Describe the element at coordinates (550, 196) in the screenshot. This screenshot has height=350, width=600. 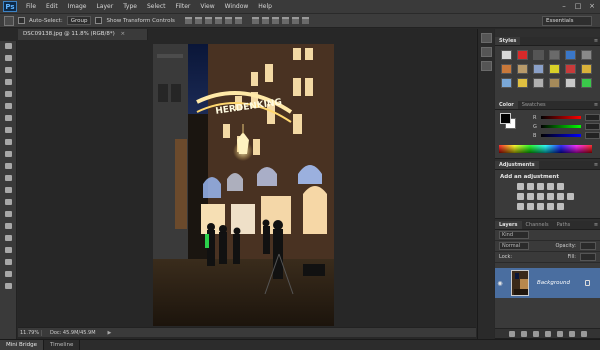
I see `photo-filter-icon` at that location.